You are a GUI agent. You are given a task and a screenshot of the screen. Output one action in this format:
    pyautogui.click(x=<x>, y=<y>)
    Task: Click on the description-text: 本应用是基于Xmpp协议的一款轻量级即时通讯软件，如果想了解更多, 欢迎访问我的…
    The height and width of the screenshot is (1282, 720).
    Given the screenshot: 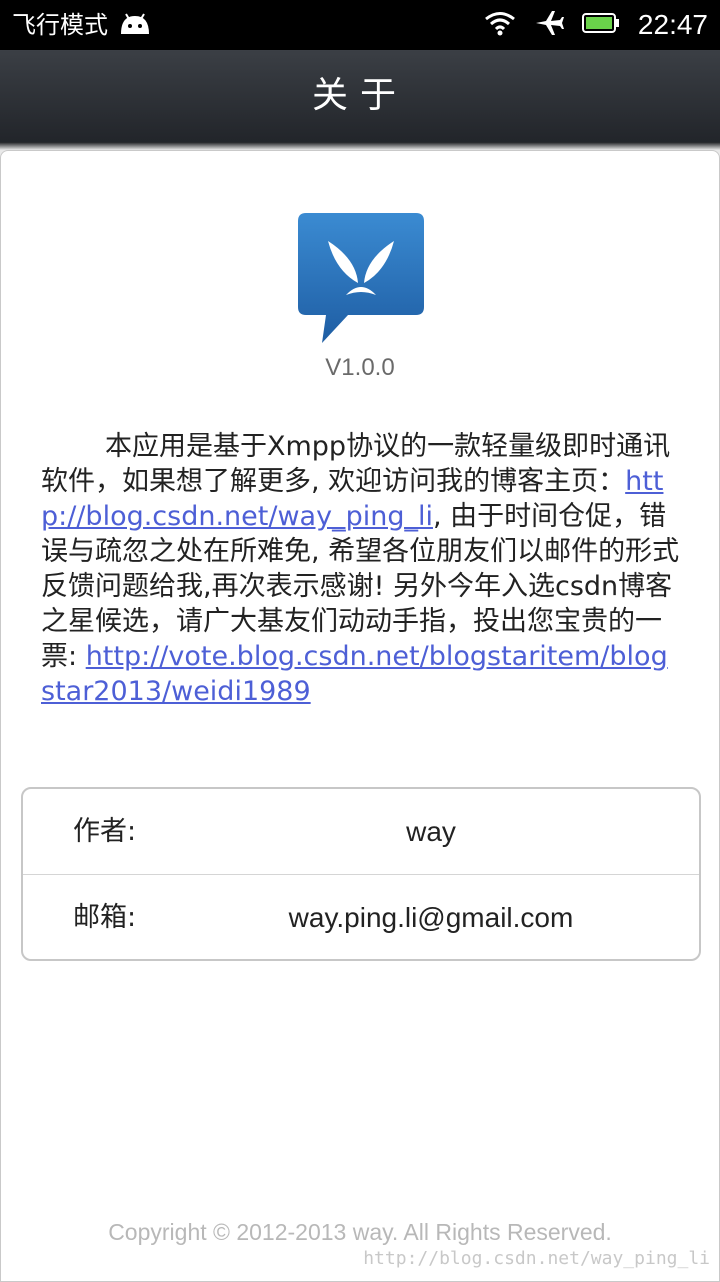 What is the action you would take?
    pyautogui.click(x=356, y=464)
    